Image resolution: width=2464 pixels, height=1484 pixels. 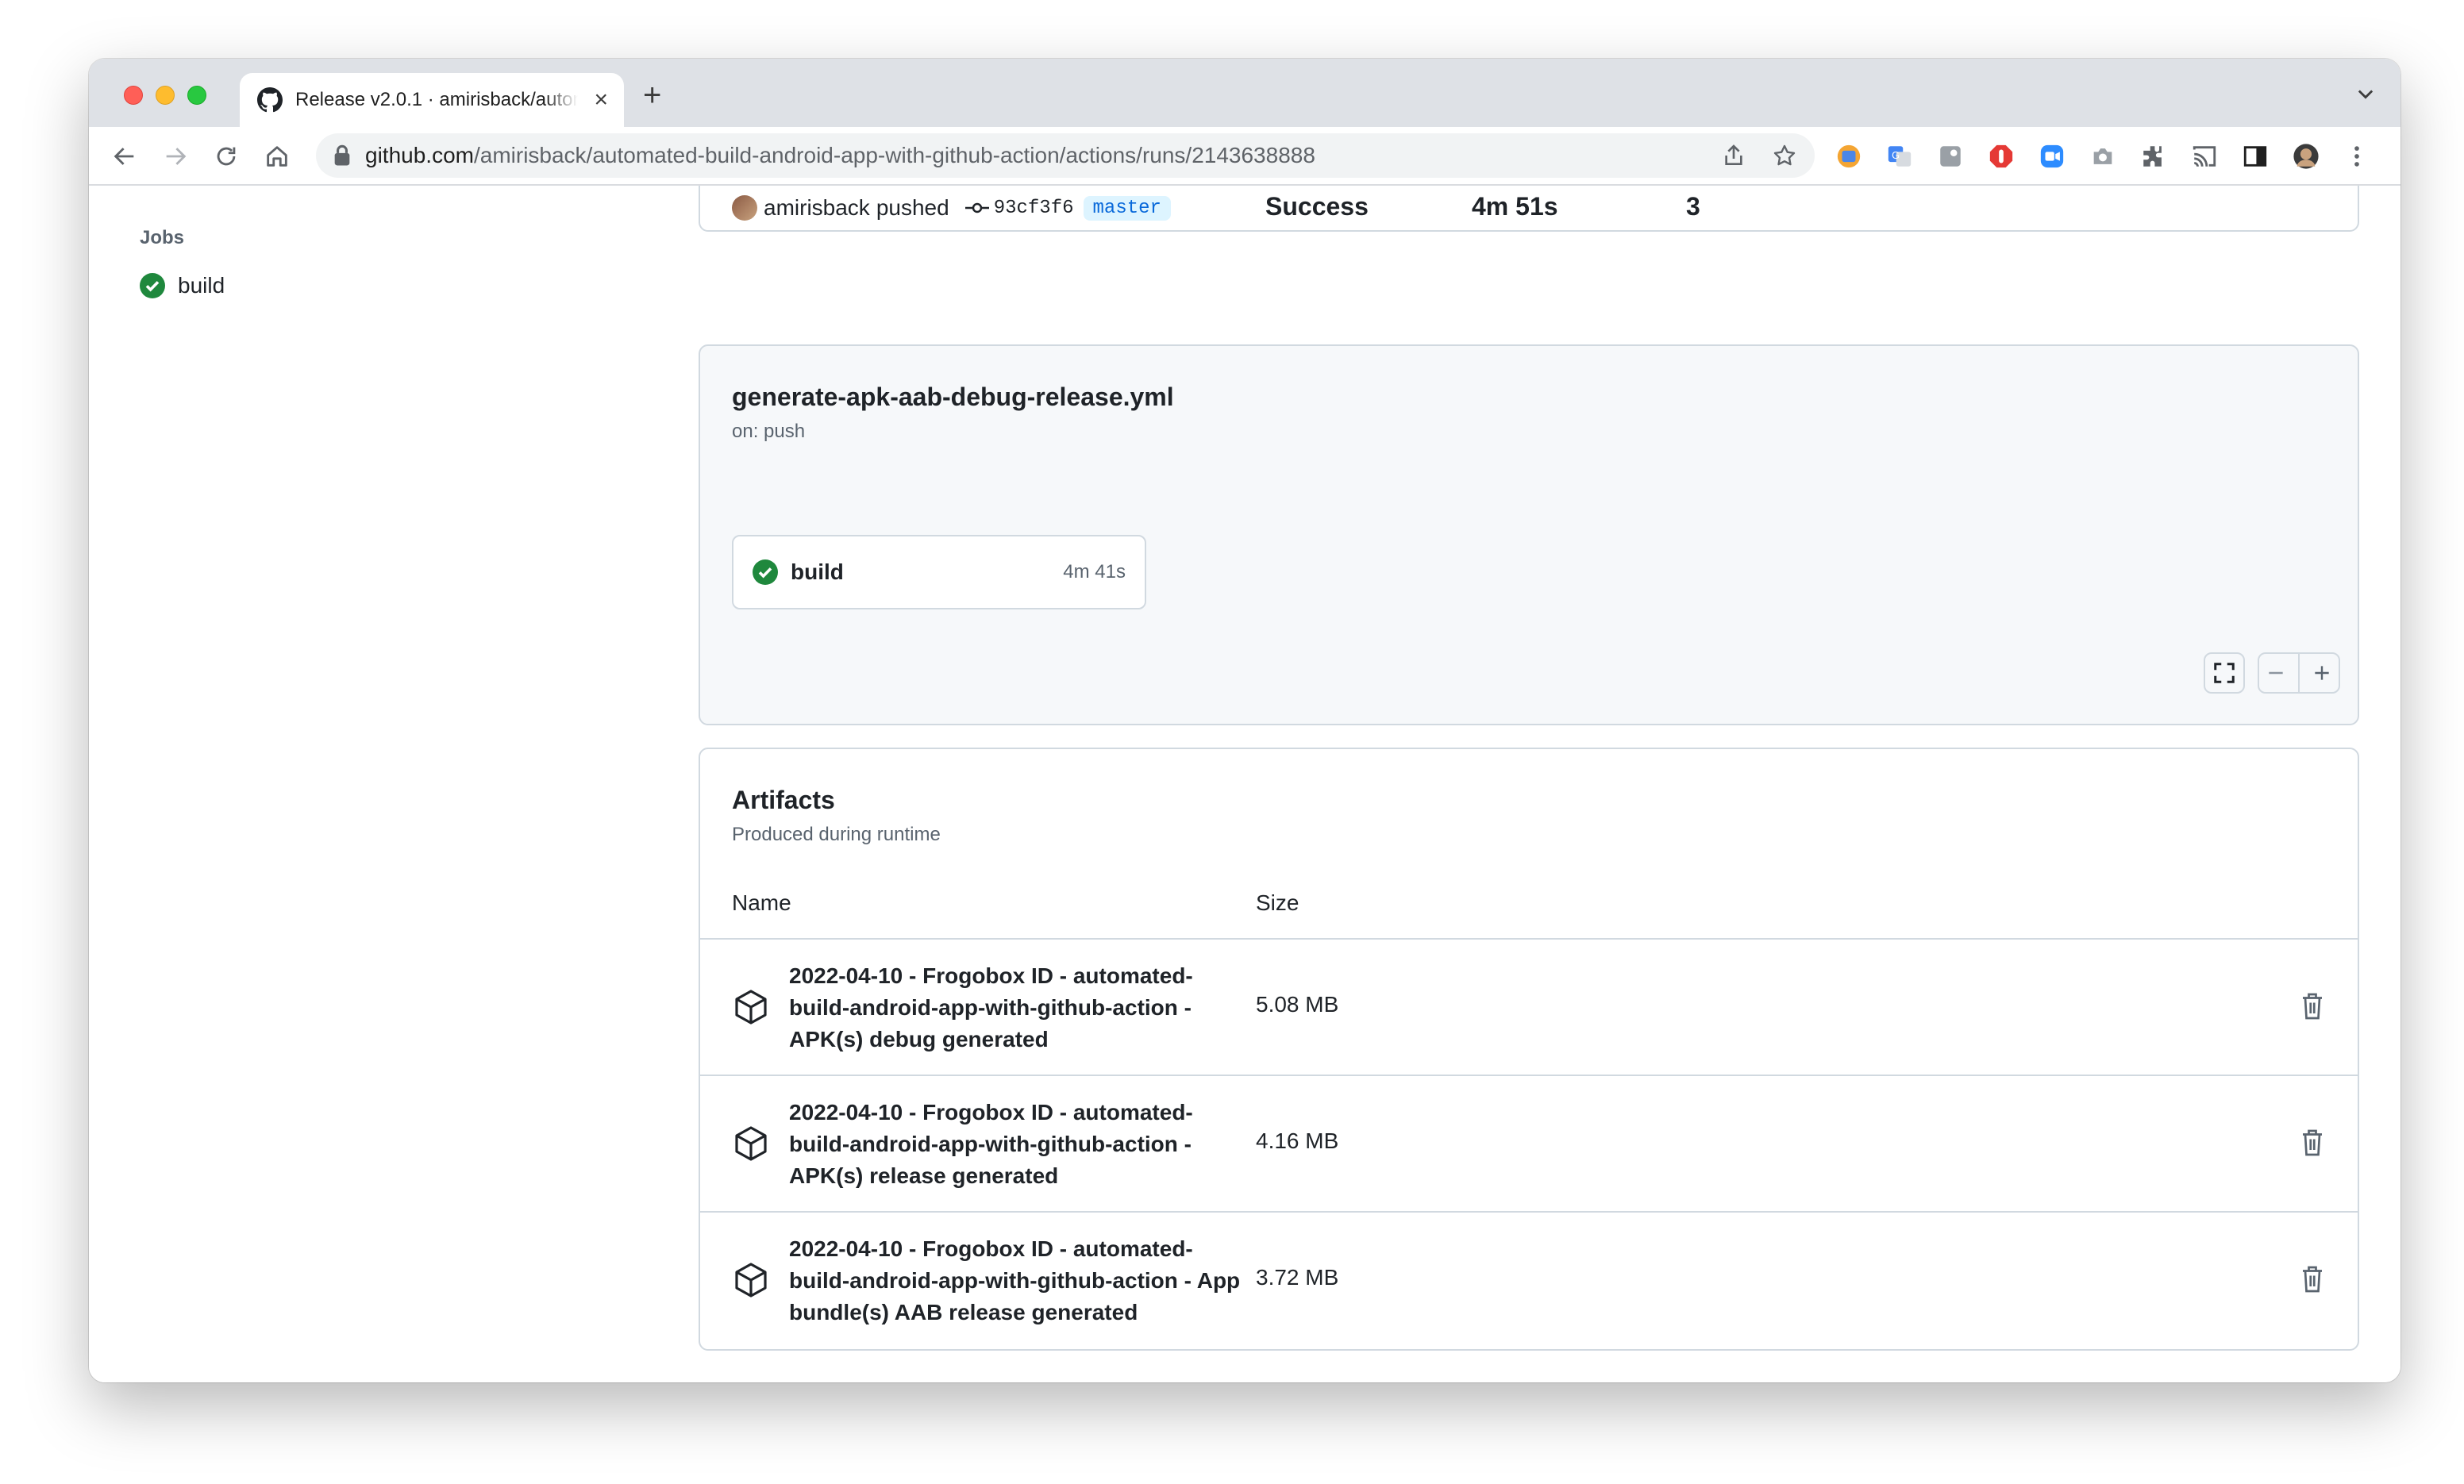 I want to click on extensions-puzzle-icon, so click(x=2153, y=156).